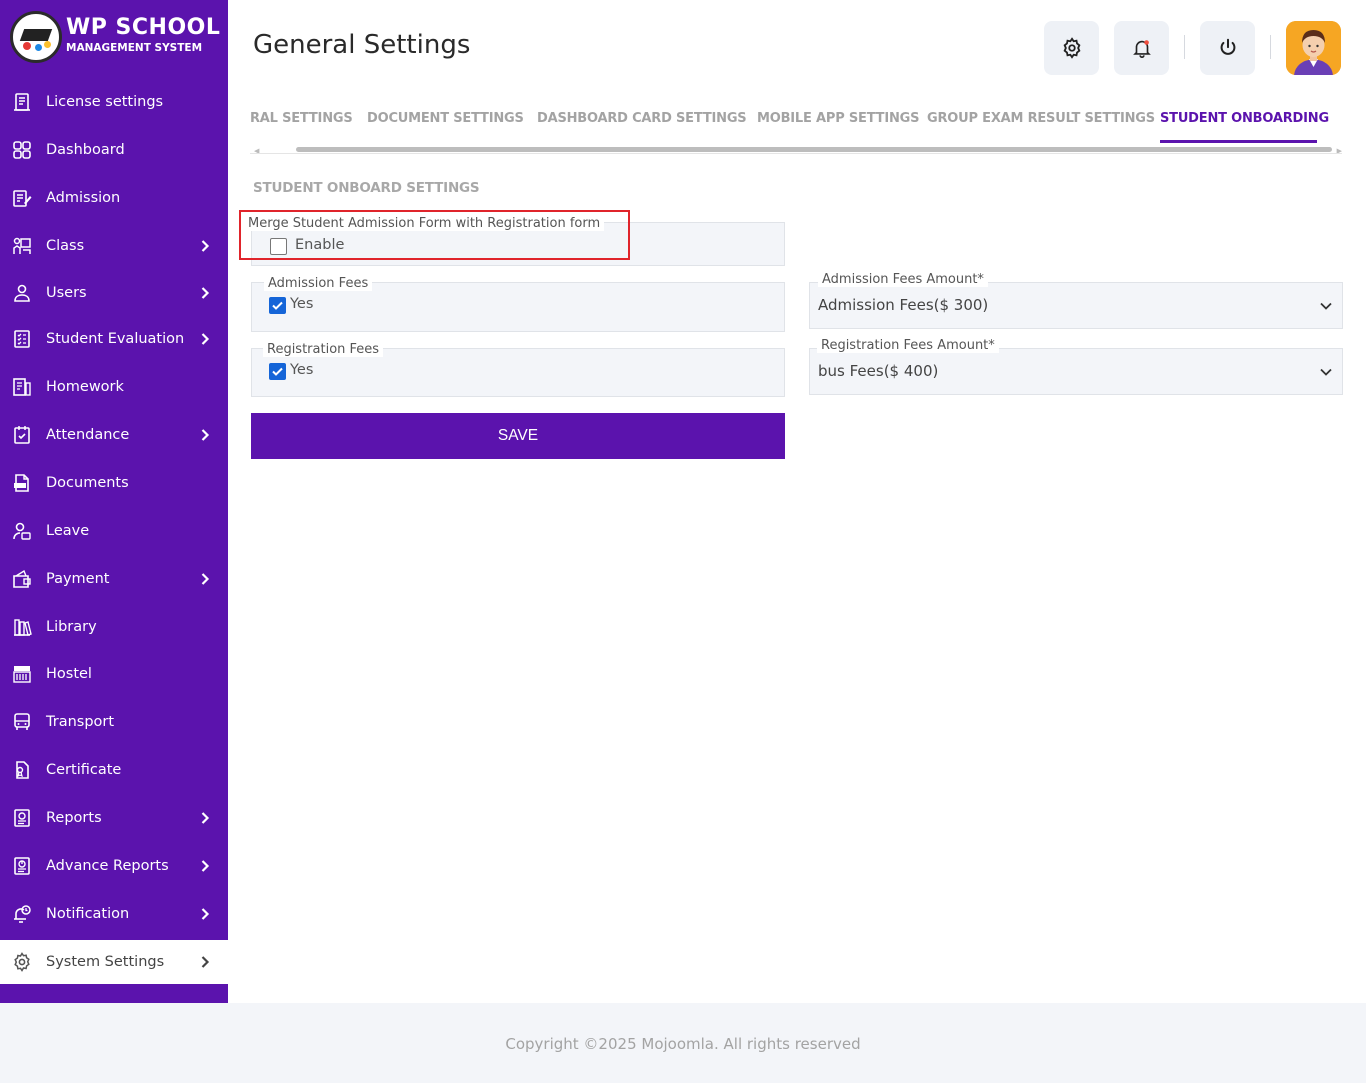 The image size is (1366, 1083). What do you see at coordinates (71, 627) in the screenshot?
I see `sidebar-item-label: Library` at bounding box center [71, 627].